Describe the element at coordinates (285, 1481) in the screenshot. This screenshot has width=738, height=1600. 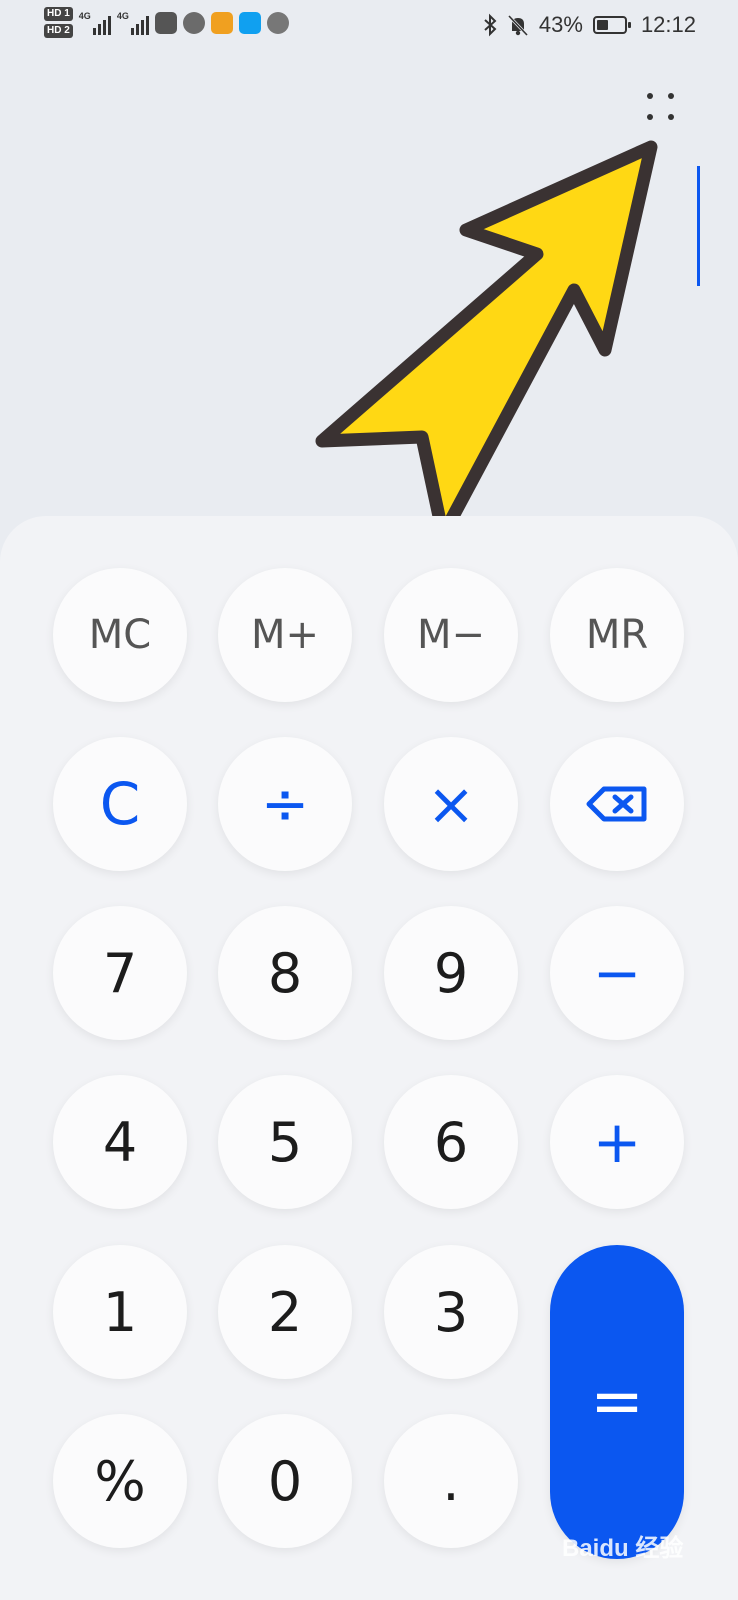
I see `digit-0-button: 0` at that location.